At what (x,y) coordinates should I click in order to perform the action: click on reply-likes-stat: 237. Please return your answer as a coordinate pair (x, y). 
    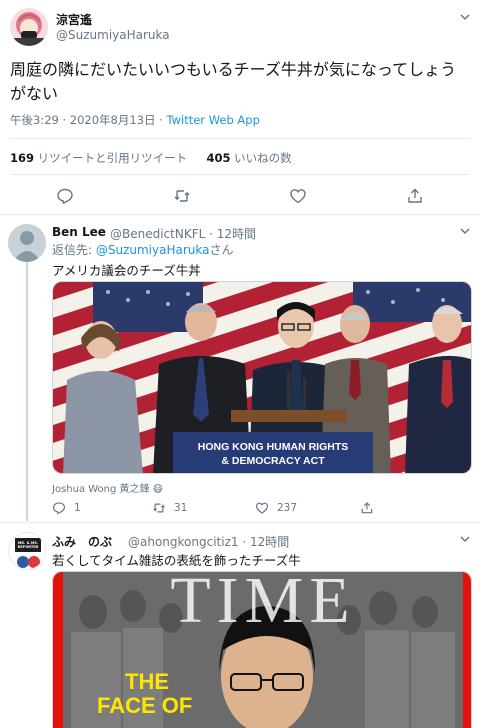
    Looking at the image, I should click on (276, 508).